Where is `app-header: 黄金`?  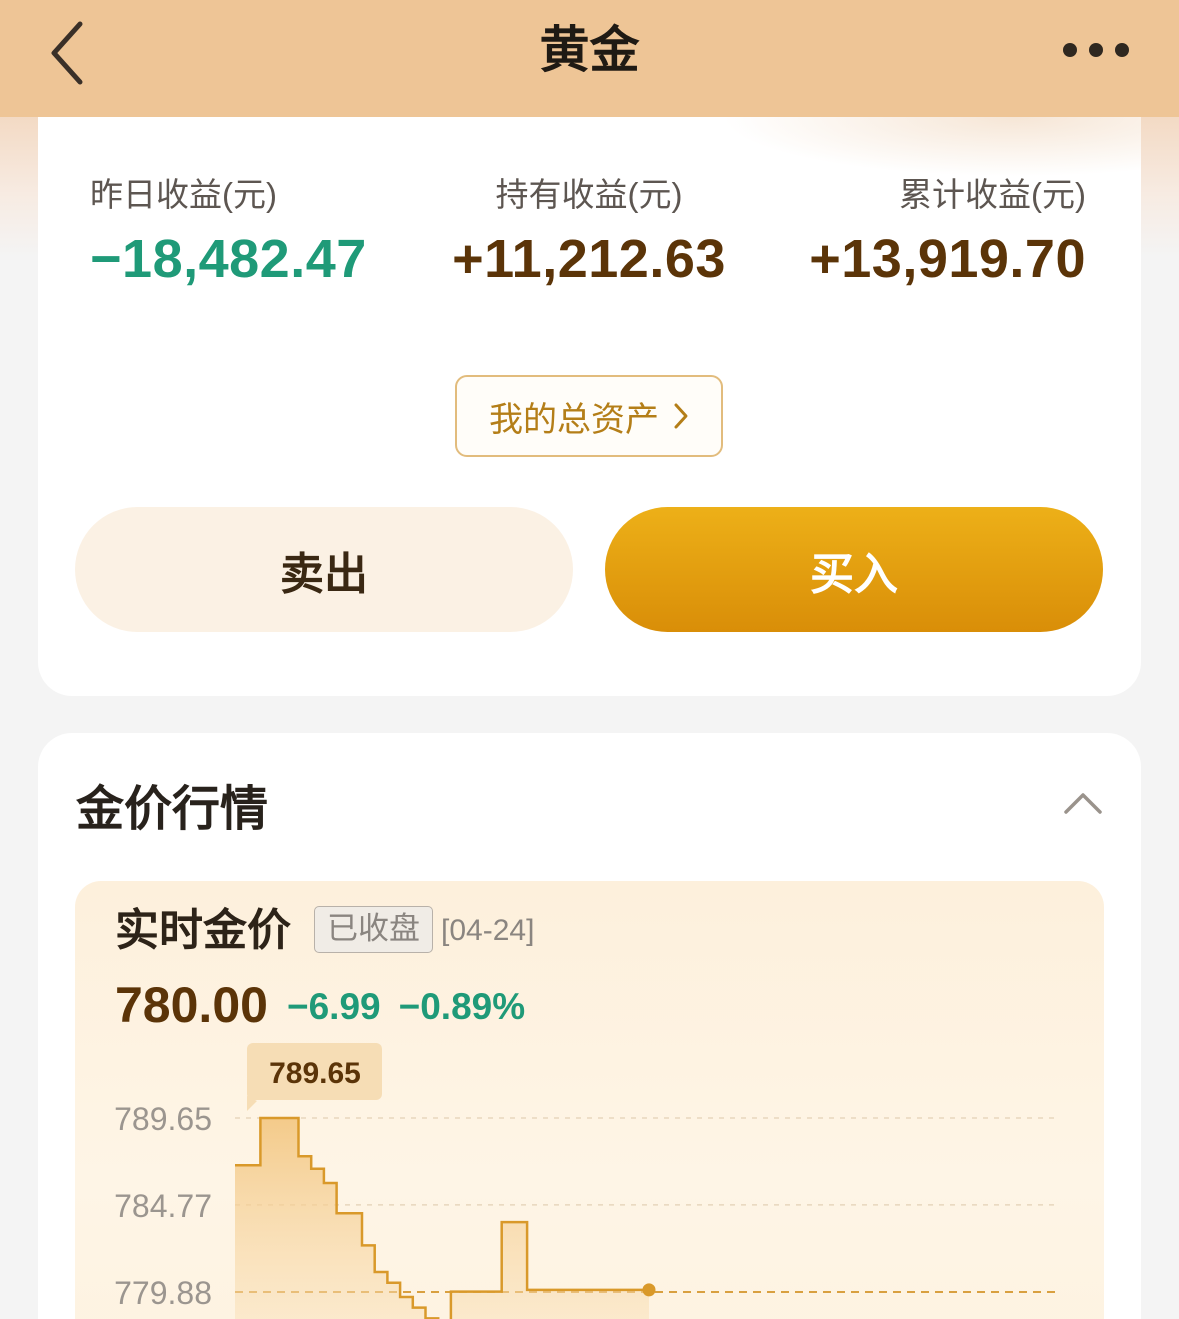 app-header: 黄金 is located at coordinates (589, 58).